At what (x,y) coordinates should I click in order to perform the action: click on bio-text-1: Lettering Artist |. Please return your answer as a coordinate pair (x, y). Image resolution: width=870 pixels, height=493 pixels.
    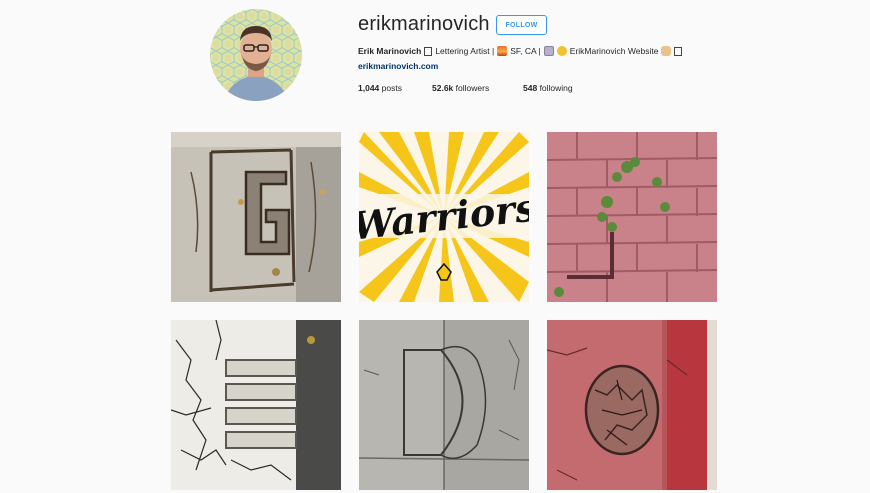
    Looking at the image, I should click on (465, 51).